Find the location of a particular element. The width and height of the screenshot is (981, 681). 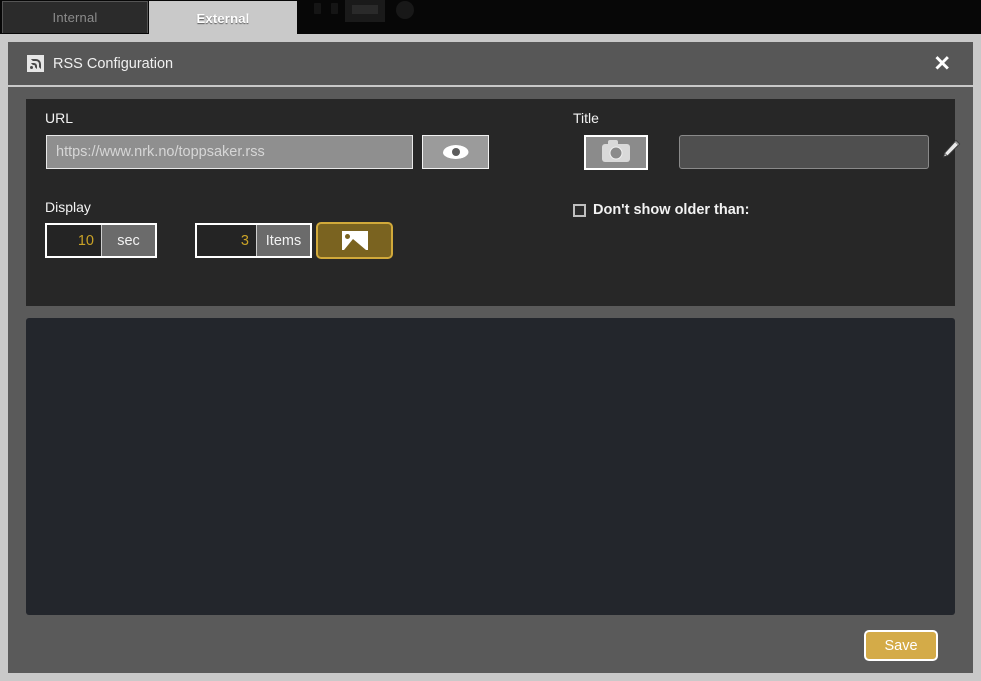

close-icon: ✕ is located at coordinates (942, 63).